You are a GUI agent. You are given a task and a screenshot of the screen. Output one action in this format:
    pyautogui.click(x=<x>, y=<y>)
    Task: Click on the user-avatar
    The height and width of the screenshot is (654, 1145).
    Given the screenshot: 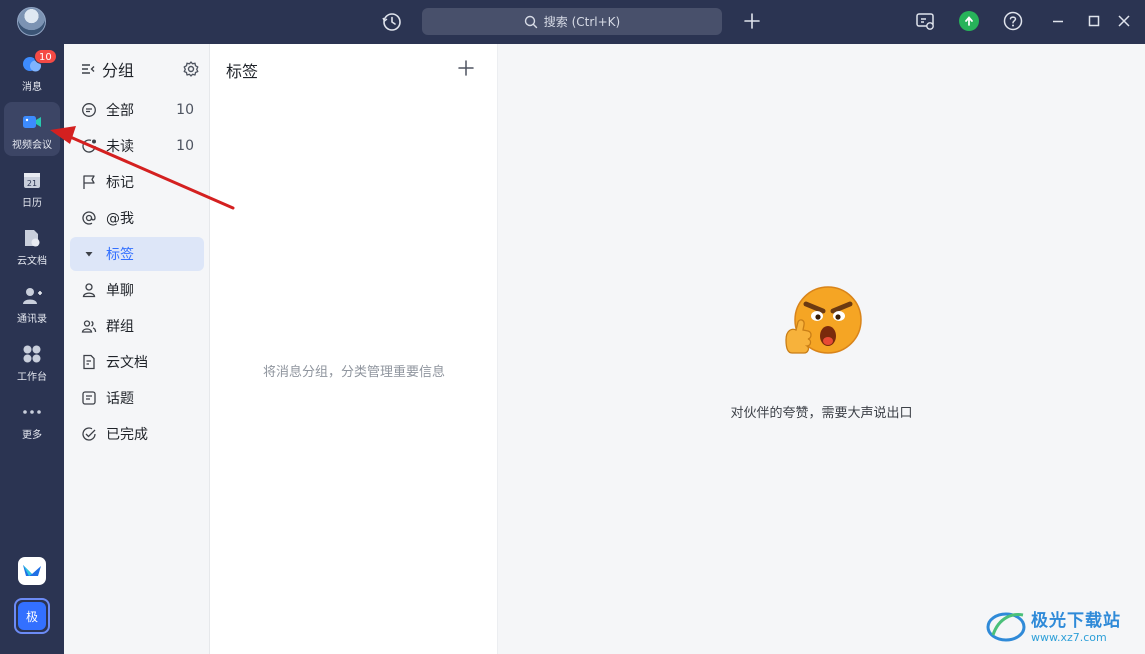 What is the action you would take?
    pyautogui.click(x=31, y=21)
    